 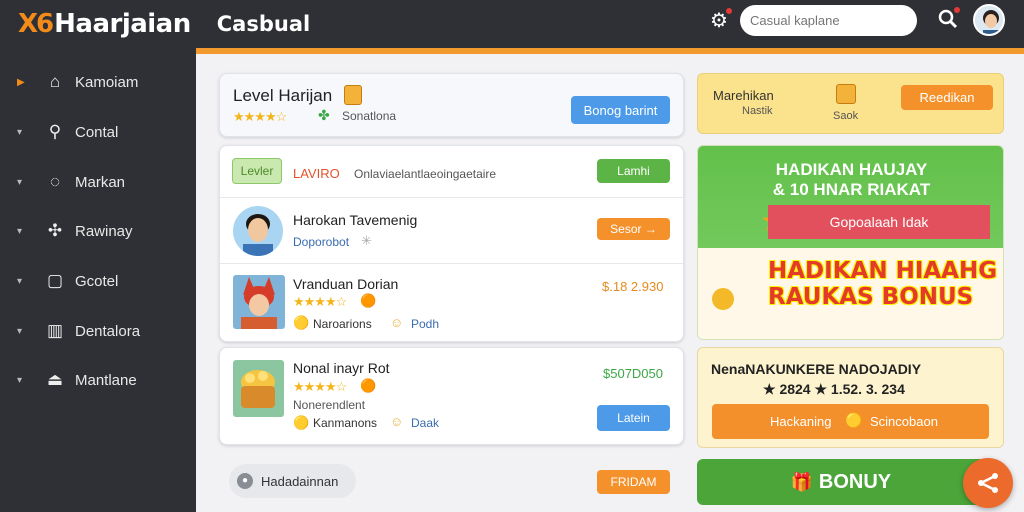 I want to click on promo-event-button-left: Hackaning, so click(x=801, y=421).